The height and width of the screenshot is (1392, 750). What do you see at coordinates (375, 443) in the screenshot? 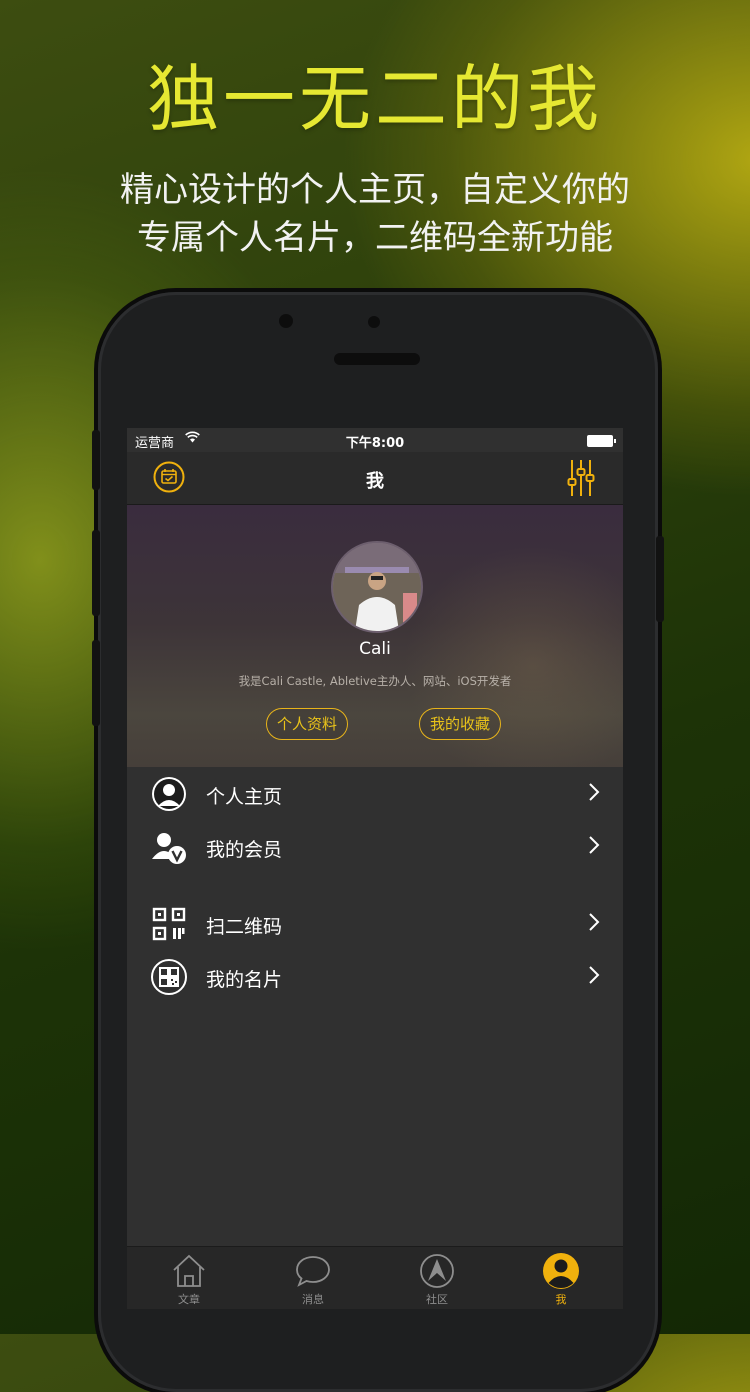
I see `clock-label: 下午8:00` at bounding box center [375, 443].